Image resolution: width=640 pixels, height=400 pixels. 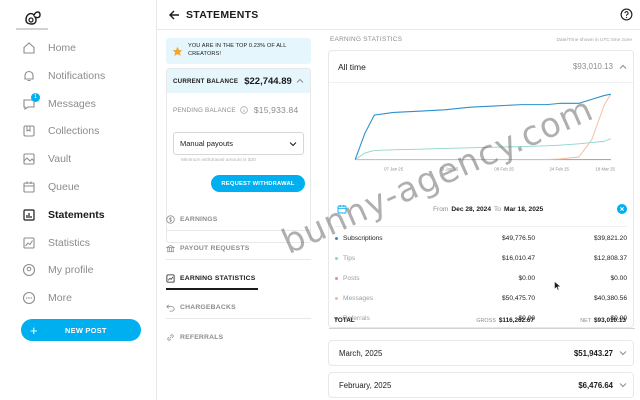 What do you see at coordinates (62, 48) in the screenshot?
I see `sidebar-item-label: Home` at bounding box center [62, 48].